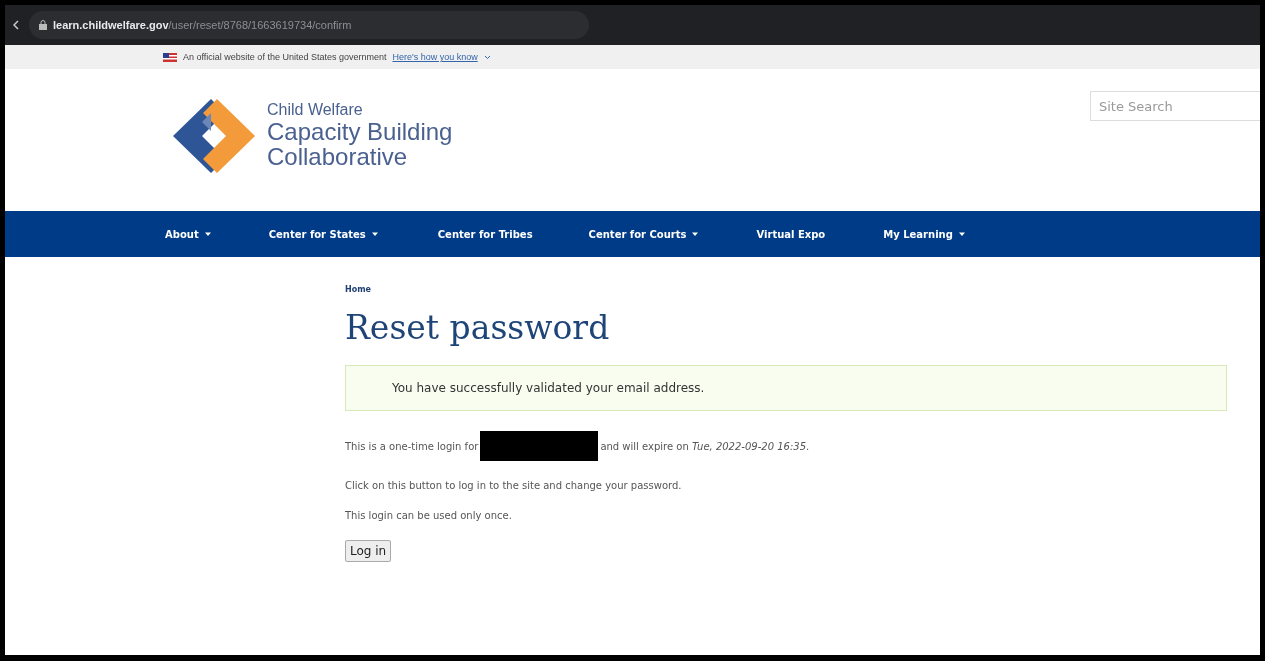 This screenshot has width=1265, height=661. What do you see at coordinates (337, 157) in the screenshot?
I see `logo-text: Collaborative` at bounding box center [337, 157].